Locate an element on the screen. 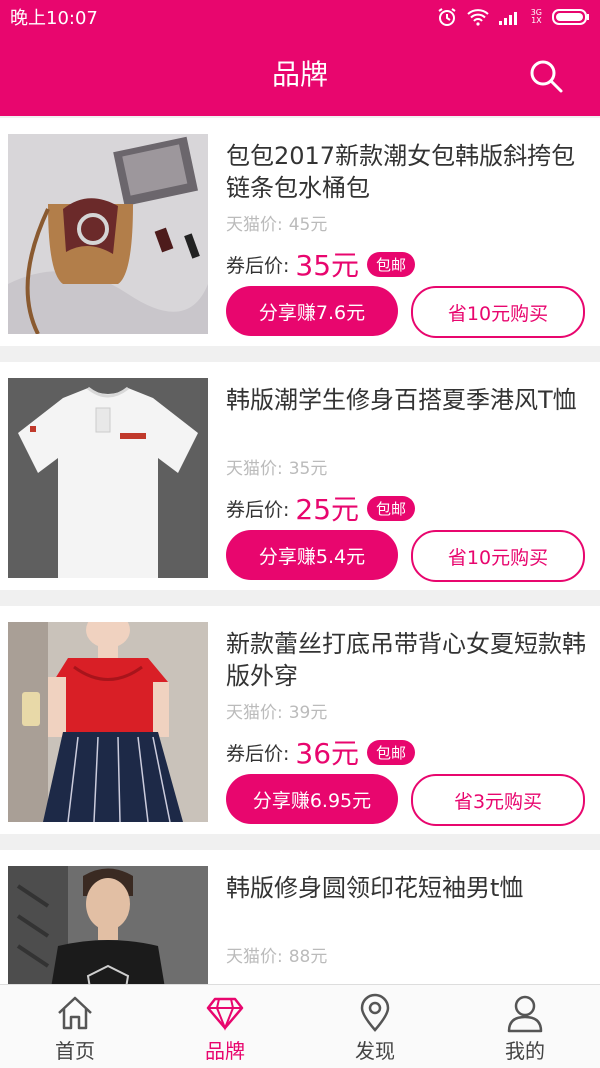 Image resolution: width=600 pixels, height=1068 pixels. search-button is located at coordinates (546, 76).